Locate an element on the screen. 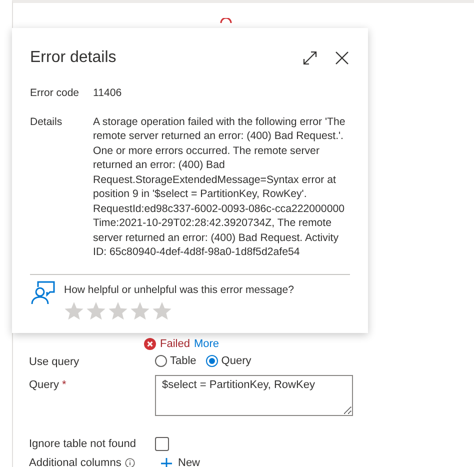  status-text: Failed is located at coordinates (175, 344).